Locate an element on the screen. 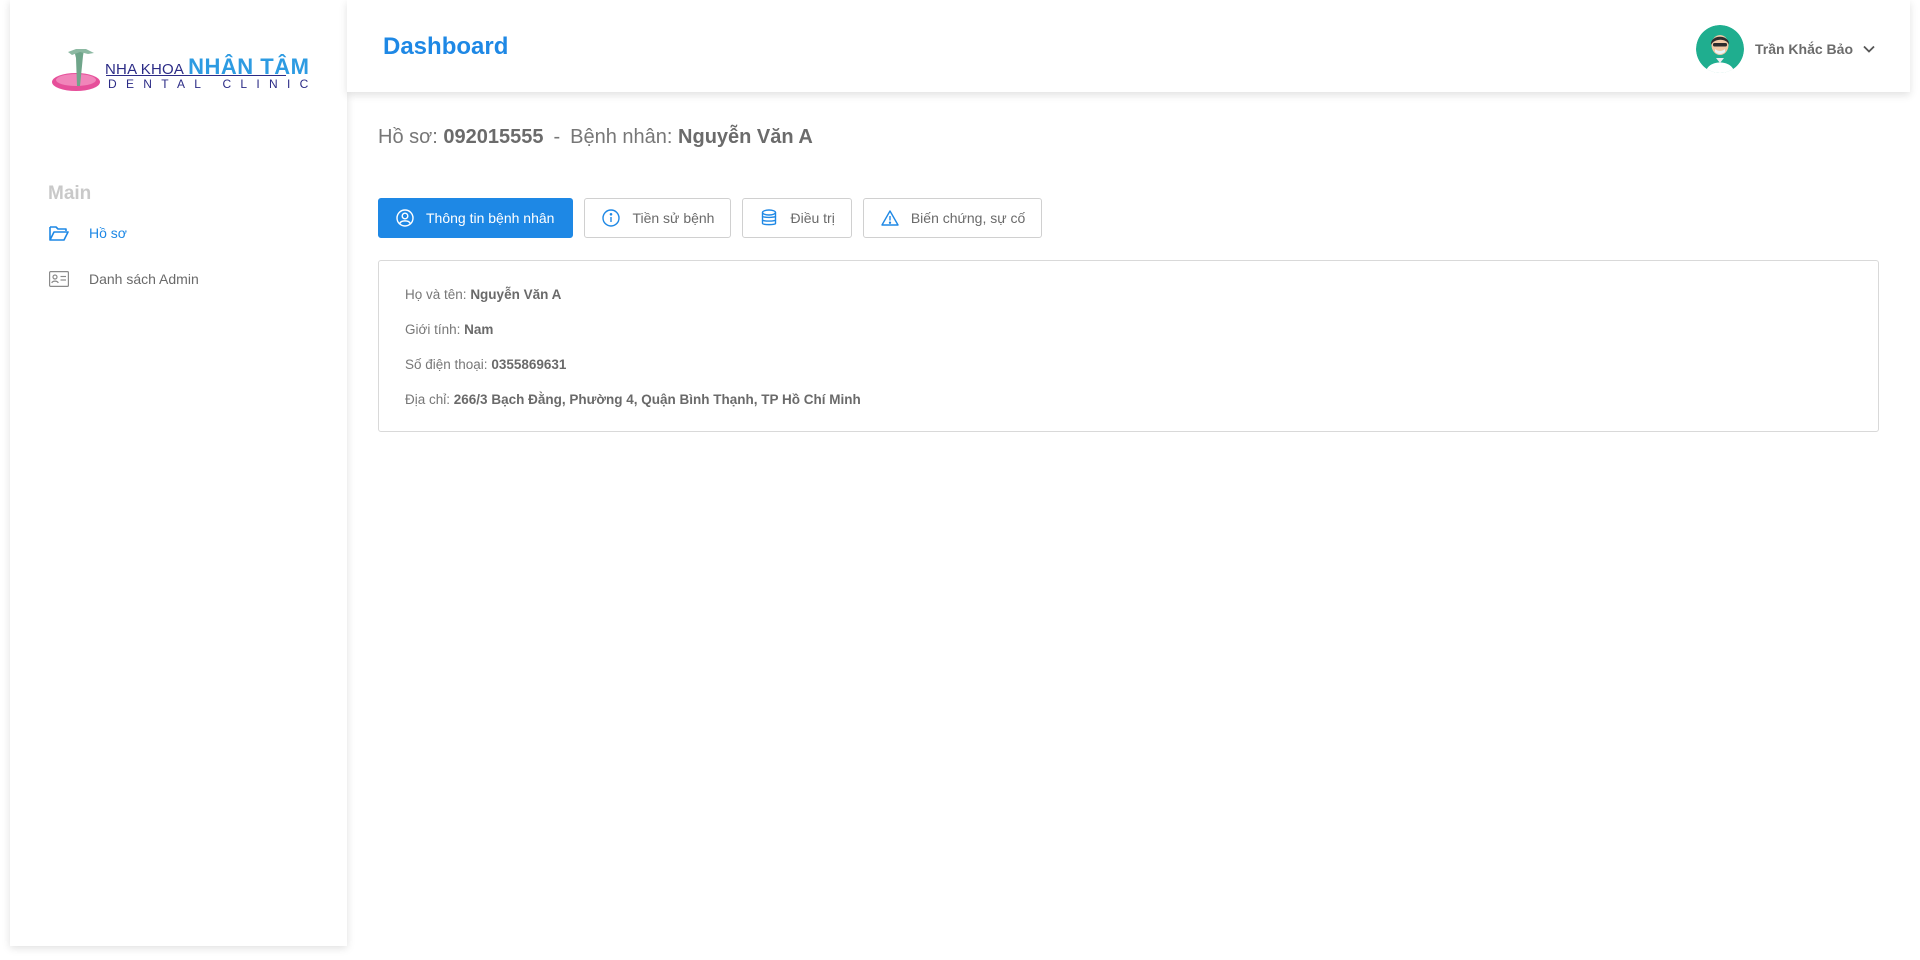  record-id: 092015555 is located at coordinates (493, 137).